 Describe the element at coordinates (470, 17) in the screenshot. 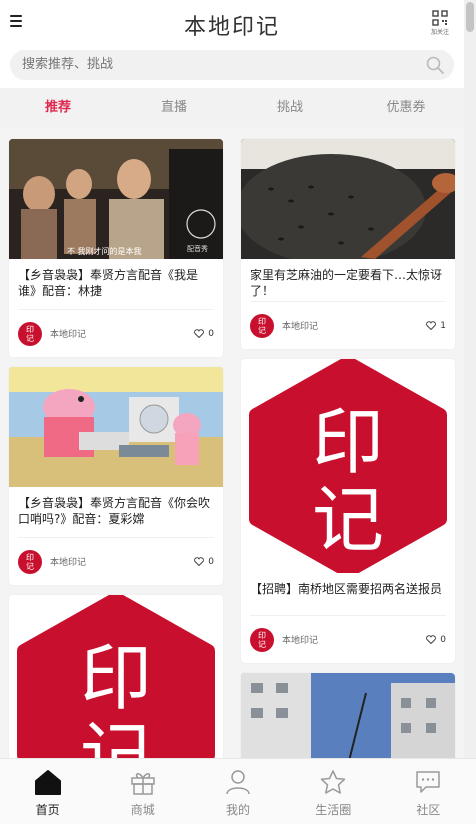

I see `scrollbar-thumb` at that location.